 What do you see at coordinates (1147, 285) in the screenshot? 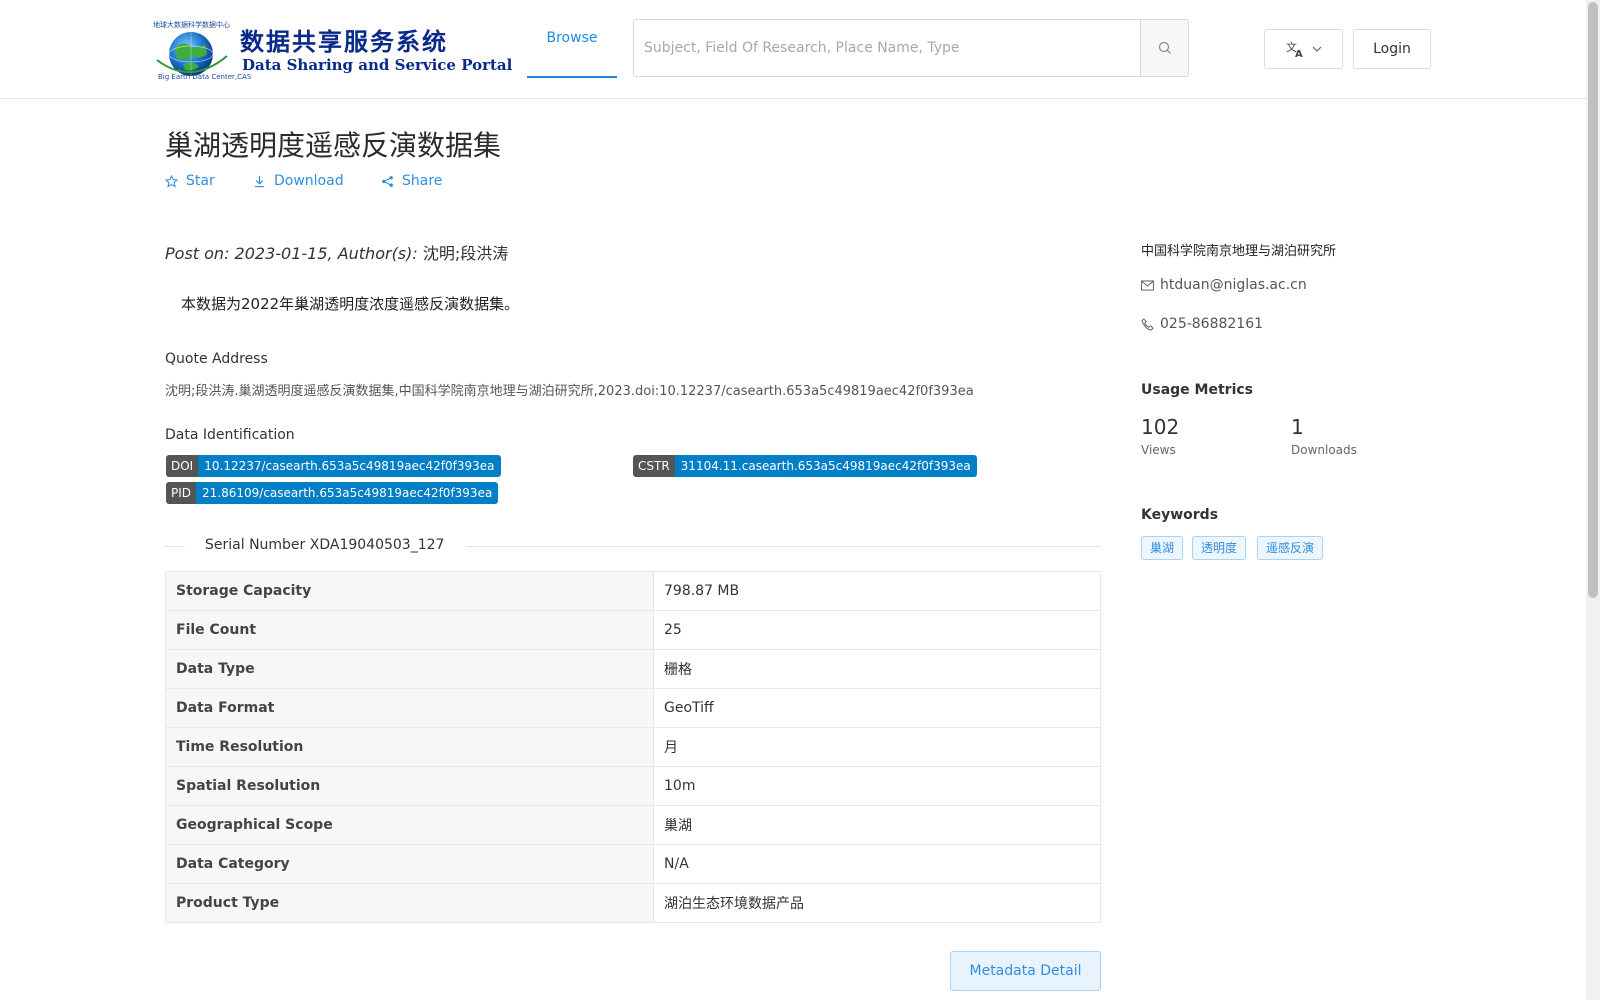
I see `mail-icon` at bounding box center [1147, 285].